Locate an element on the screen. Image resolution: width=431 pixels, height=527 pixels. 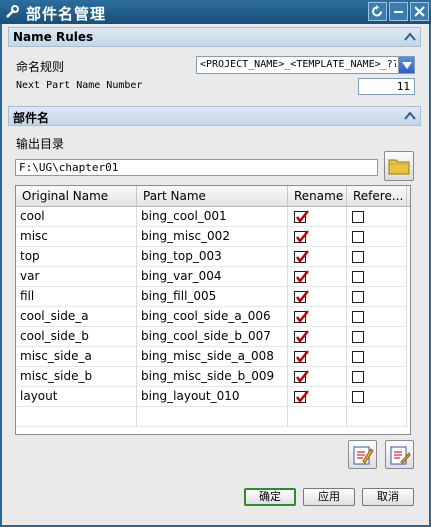
apply-button: 应用 is located at coordinates (329, 497).